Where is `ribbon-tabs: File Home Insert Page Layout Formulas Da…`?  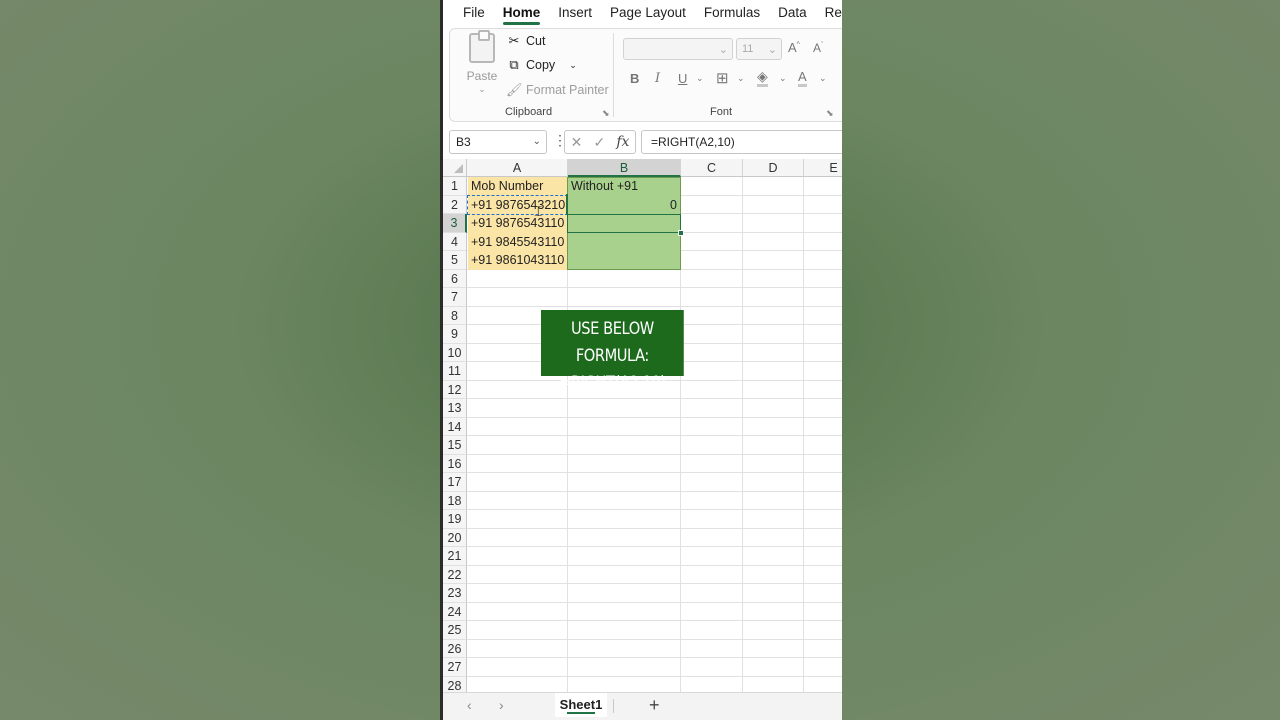 ribbon-tabs: File Home Insert Page Layout Formulas Da… is located at coordinates (642, 13).